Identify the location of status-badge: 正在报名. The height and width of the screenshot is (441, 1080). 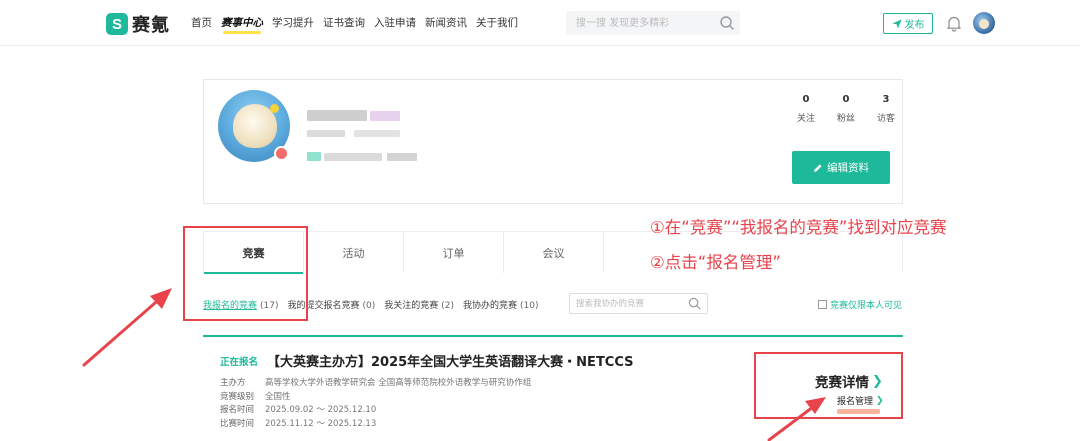
(239, 362).